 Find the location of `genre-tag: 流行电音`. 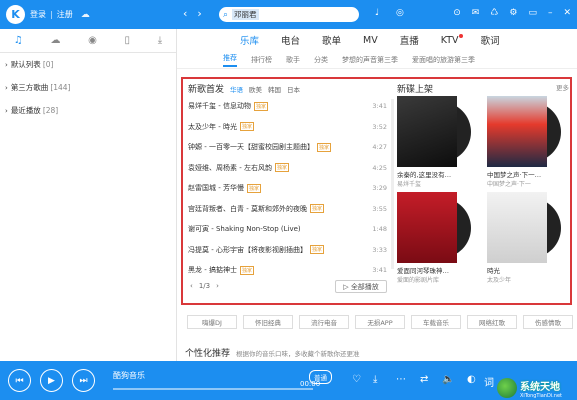

genre-tag: 流行电音 is located at coordinates (324, 322).